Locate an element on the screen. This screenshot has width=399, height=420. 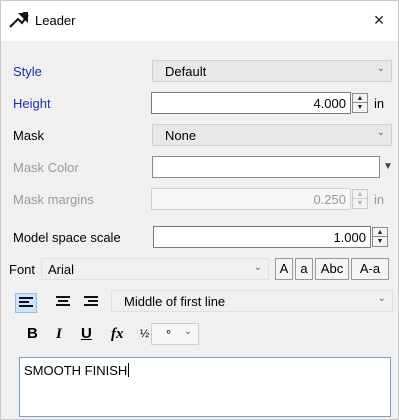
mask-color-row: Mask Color ▼ is located at coordinates (199, 168).